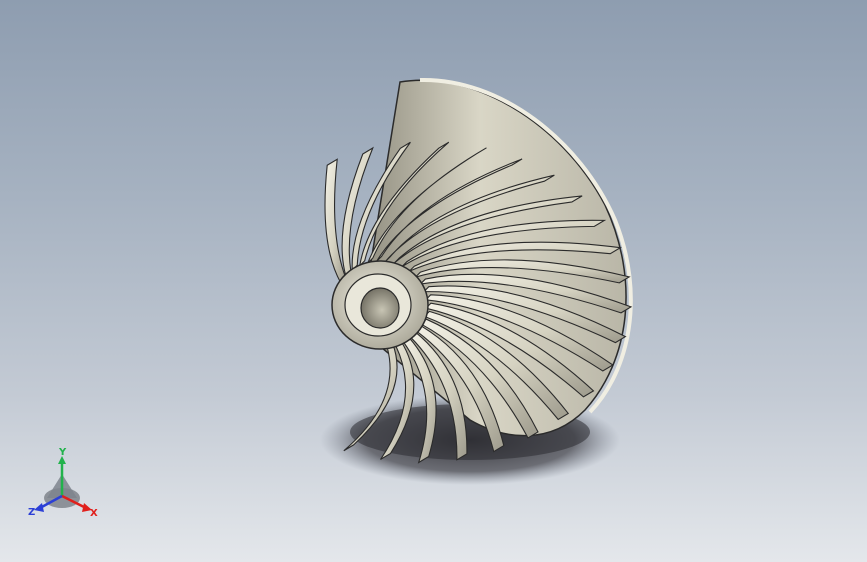 The width and height of the screenshot is (867, 562). What do you see at coordinates (335, 221) in the screenshot?
I see `impeller-blade` at bounding box center [335, 221].